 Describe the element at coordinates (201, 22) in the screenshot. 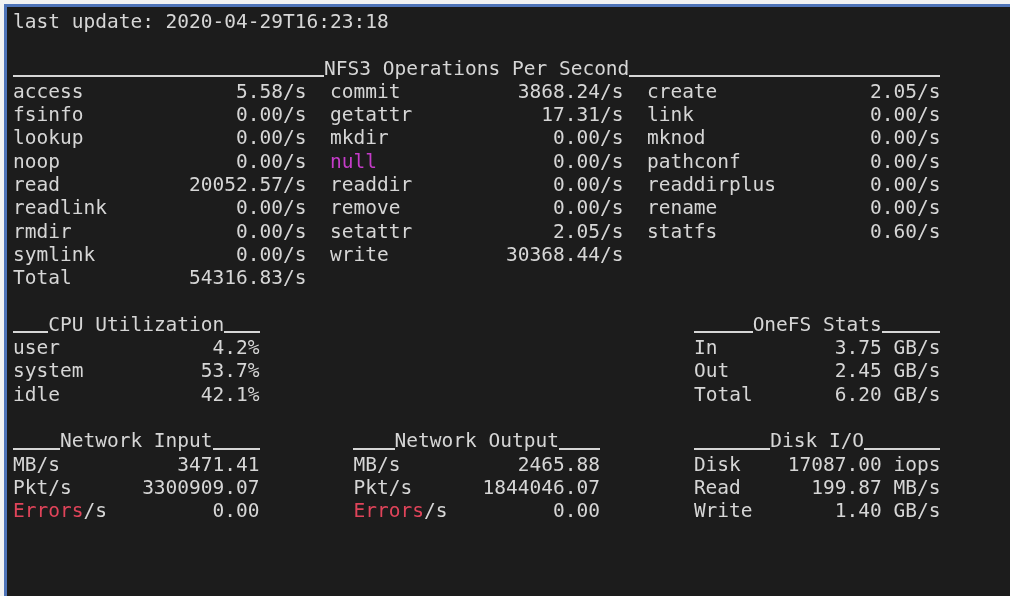

I see `last-update-text: last update: 2020-04-29T16:23:18` at that location.